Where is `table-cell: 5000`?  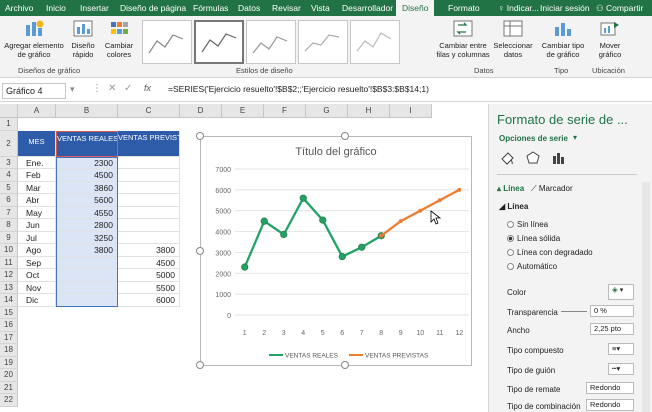 table-cell: 5000 is located at coordinates (149, 275).